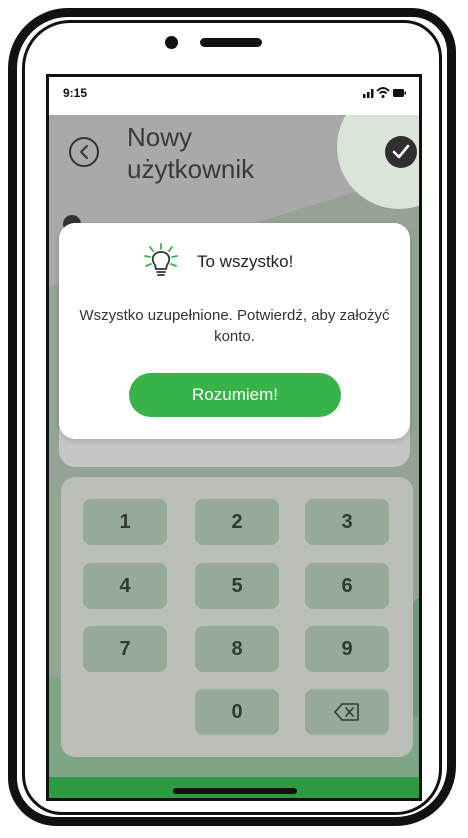 This screenshot has width=468, height=838. What do you see at coordinates (171, 42) in the screenshot?
I see `camera-icon` at bounding box center [171, 42].